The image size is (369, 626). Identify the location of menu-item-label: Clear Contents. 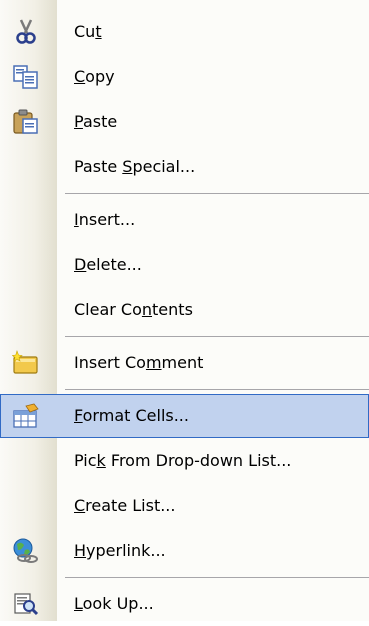
(133, 309).